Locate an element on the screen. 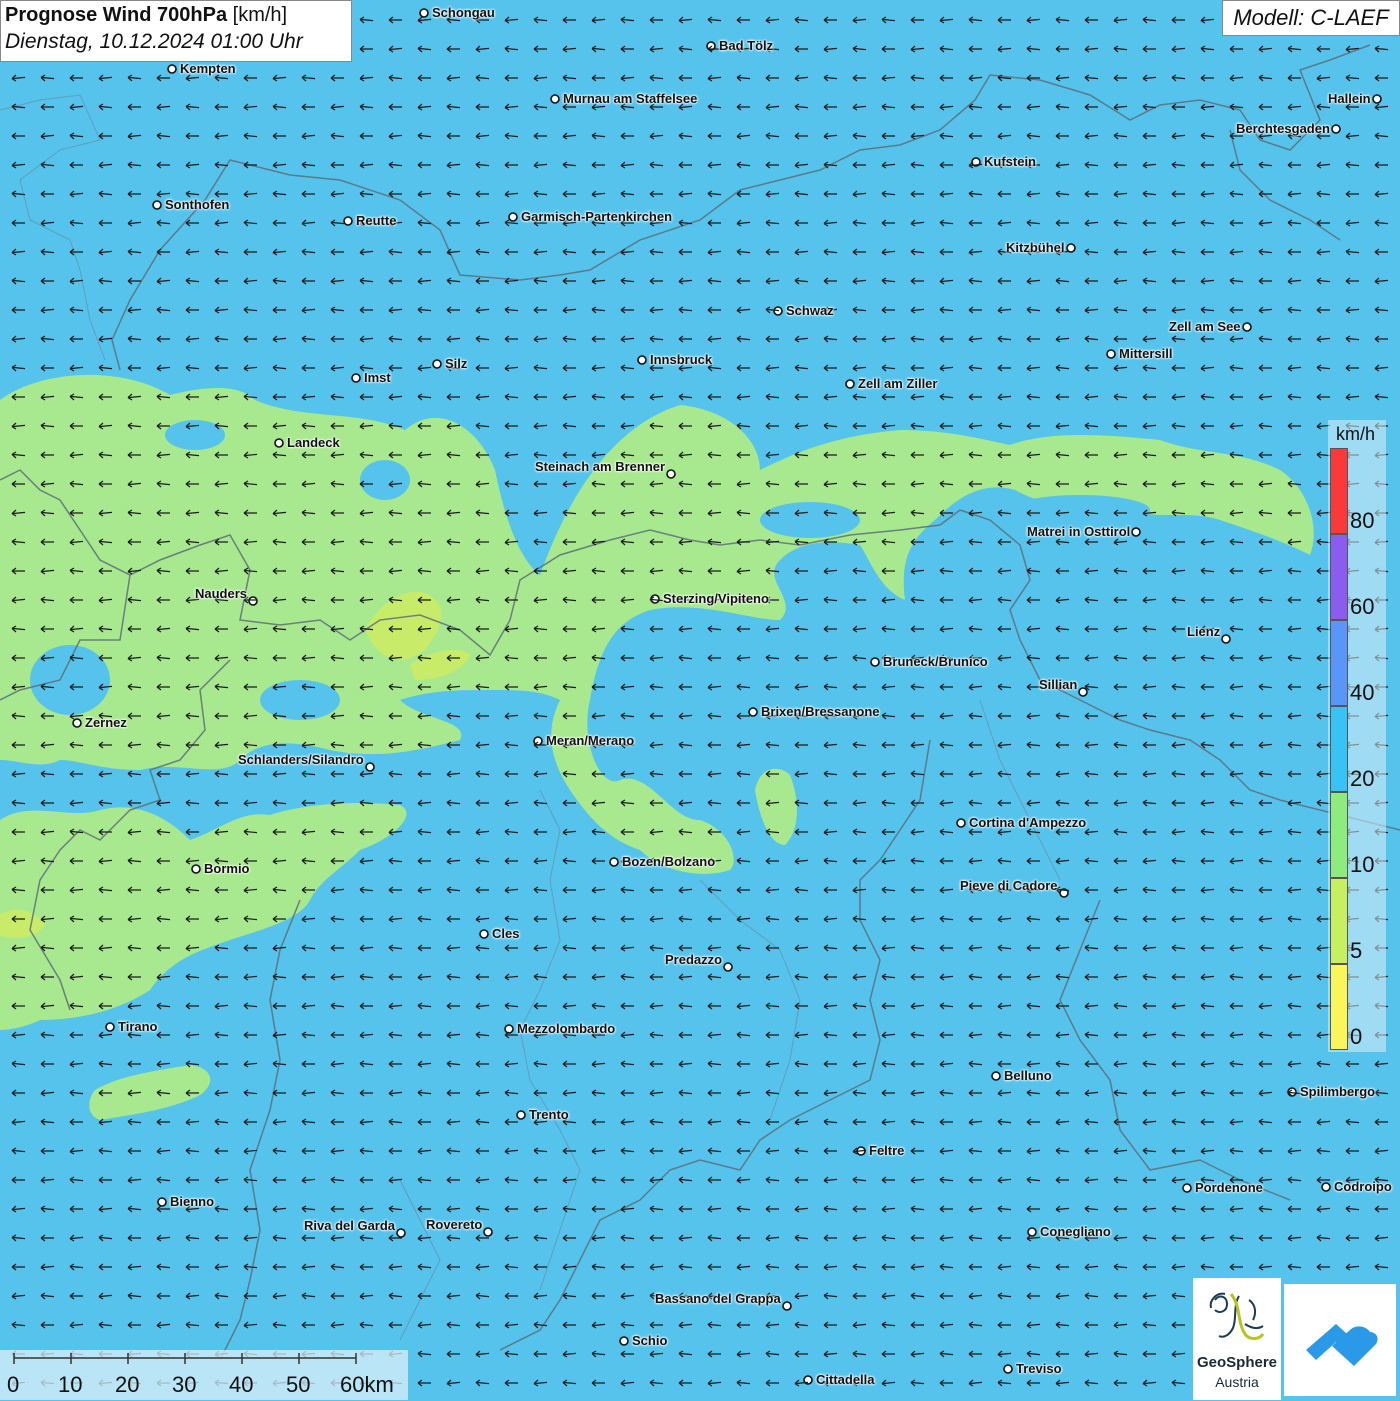 This screenshot has height=1401, width=1400. city-label: Berchtesgaden is located at coordinates (1283, 128).